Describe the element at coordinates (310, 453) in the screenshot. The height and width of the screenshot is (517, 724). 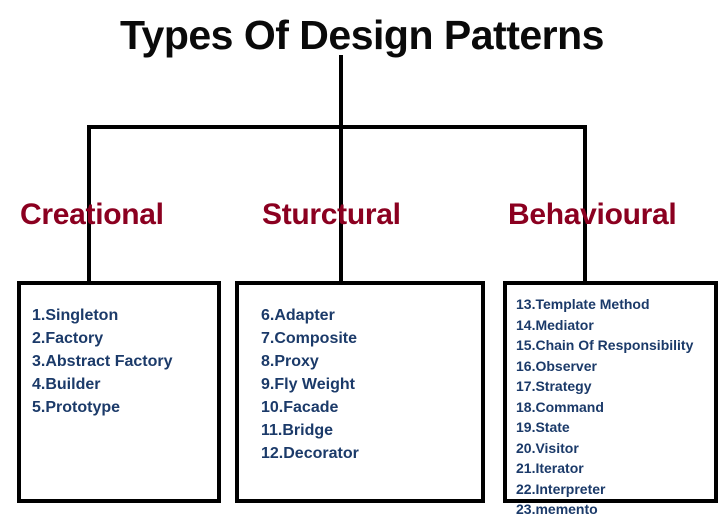
I see `list-item: 12.Decorator` at that location.